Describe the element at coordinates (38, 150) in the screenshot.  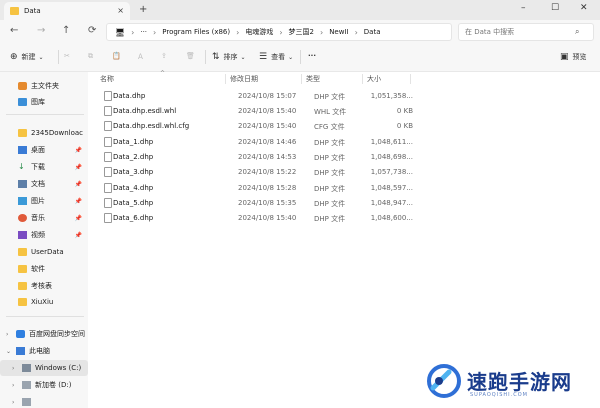
I see `sidebar-item-label: 桌面` at that location.